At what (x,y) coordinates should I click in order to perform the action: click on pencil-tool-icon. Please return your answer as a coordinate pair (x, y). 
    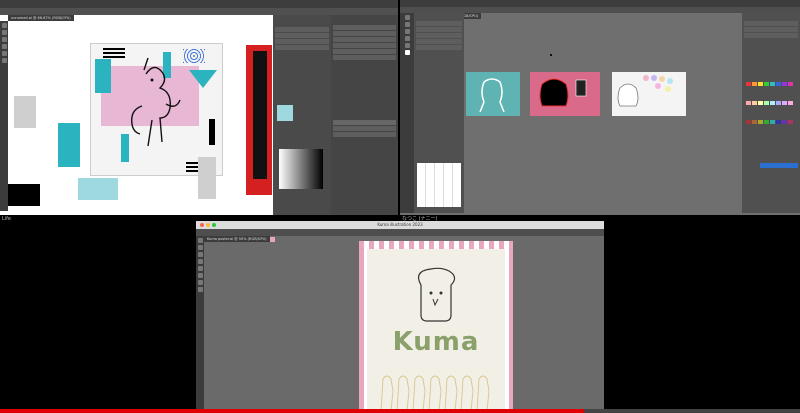
    Looking at the image, I should click on (200, 268).